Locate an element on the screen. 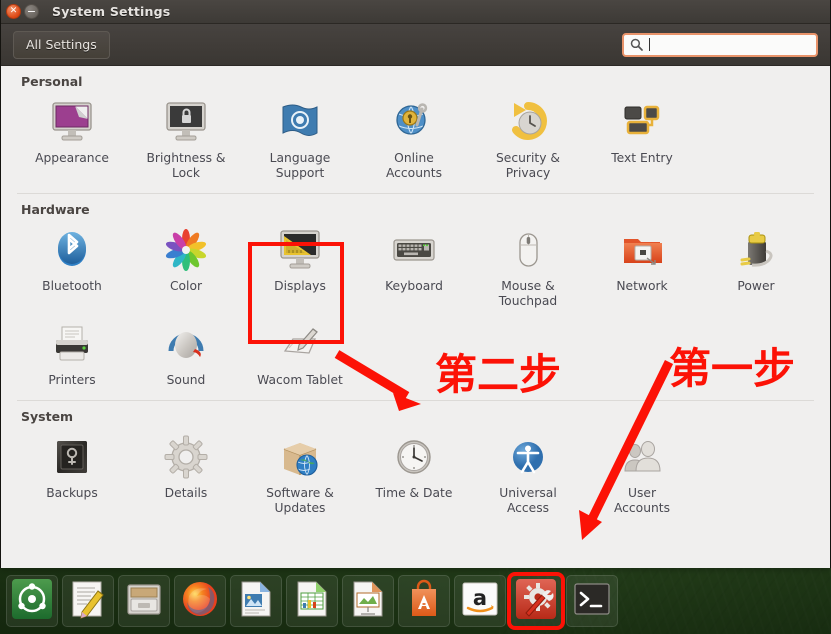  software-updates-icon is located at coordinates (300, 456).